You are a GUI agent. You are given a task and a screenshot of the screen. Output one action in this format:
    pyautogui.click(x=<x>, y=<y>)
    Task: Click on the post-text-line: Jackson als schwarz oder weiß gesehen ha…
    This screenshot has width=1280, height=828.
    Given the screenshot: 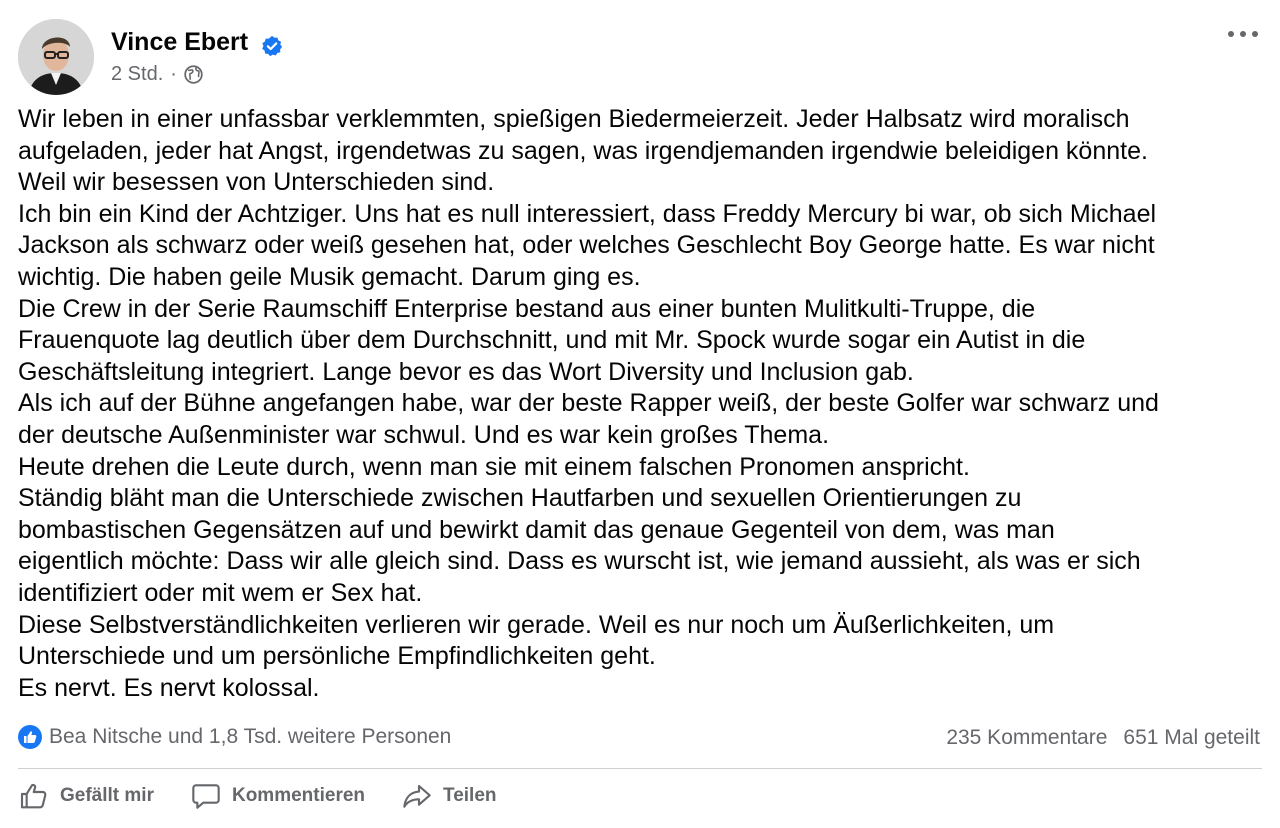 What is the action you would take?
    pyautogui.click(x=586, y=245)
    